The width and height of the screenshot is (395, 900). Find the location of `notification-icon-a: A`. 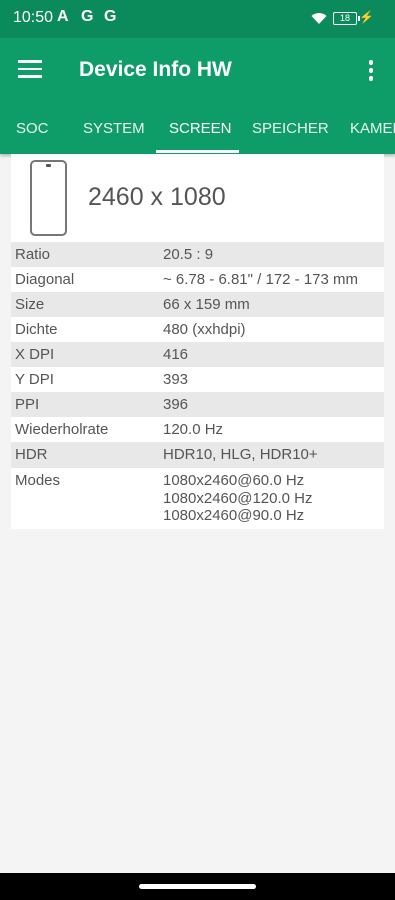

notification-icon-a: A is located at coordinates (63, 16).